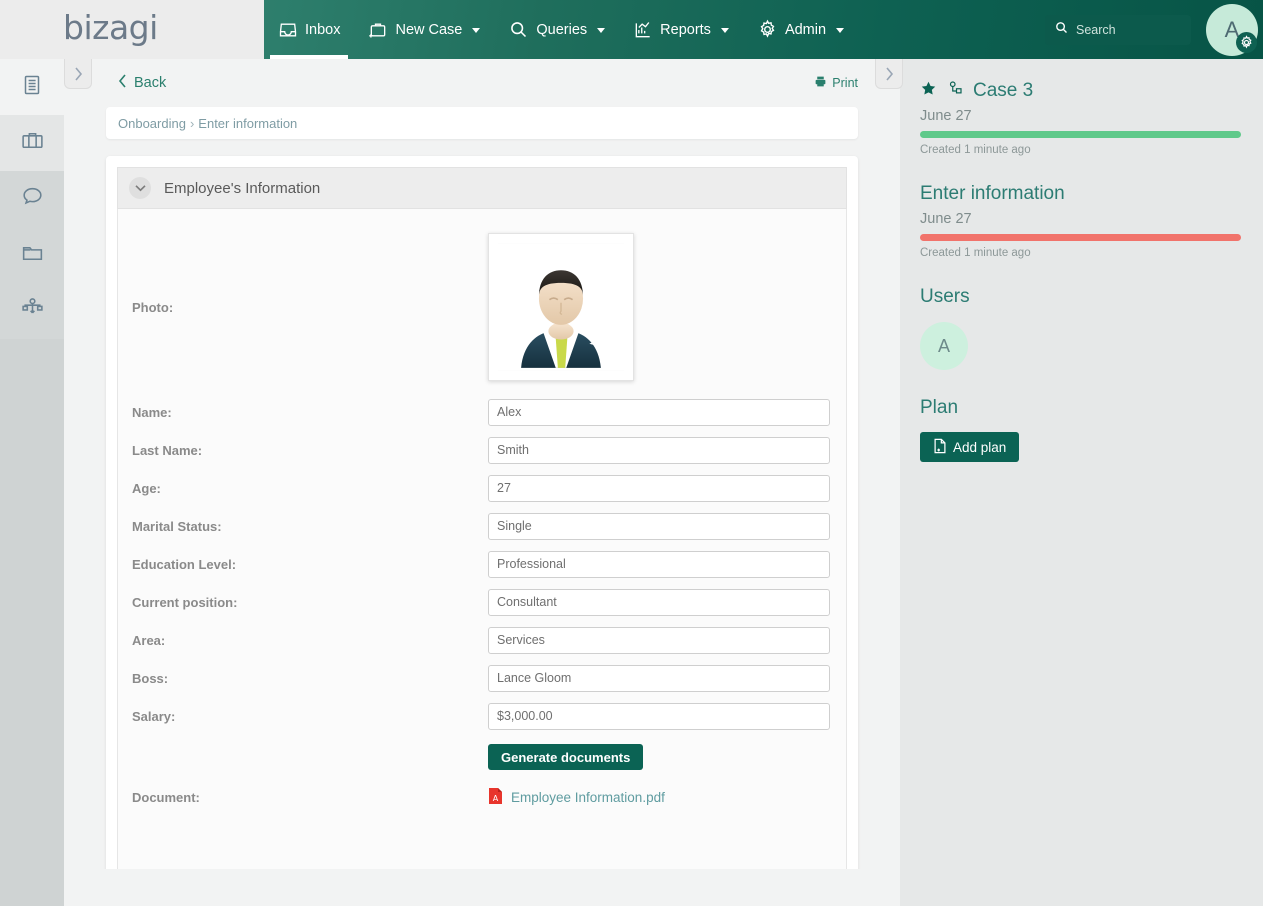  I want to click on document-link: A Employee Information.pdf, so click(576, 797).